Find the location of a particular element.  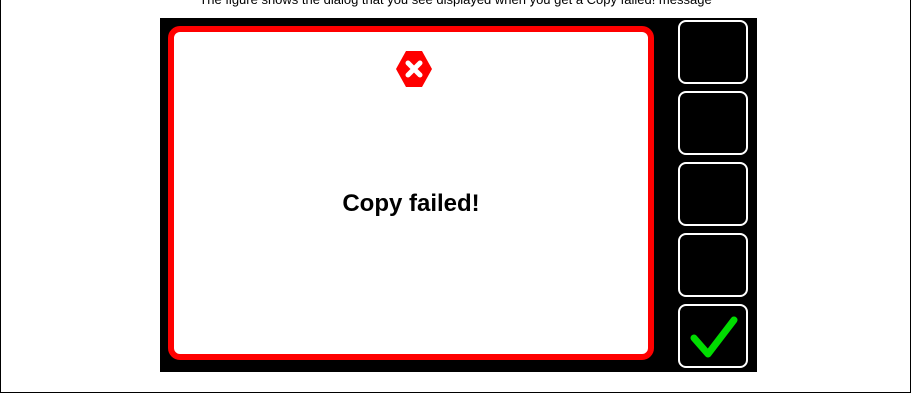

checkmark-icon is located at coordinates (714, 337).